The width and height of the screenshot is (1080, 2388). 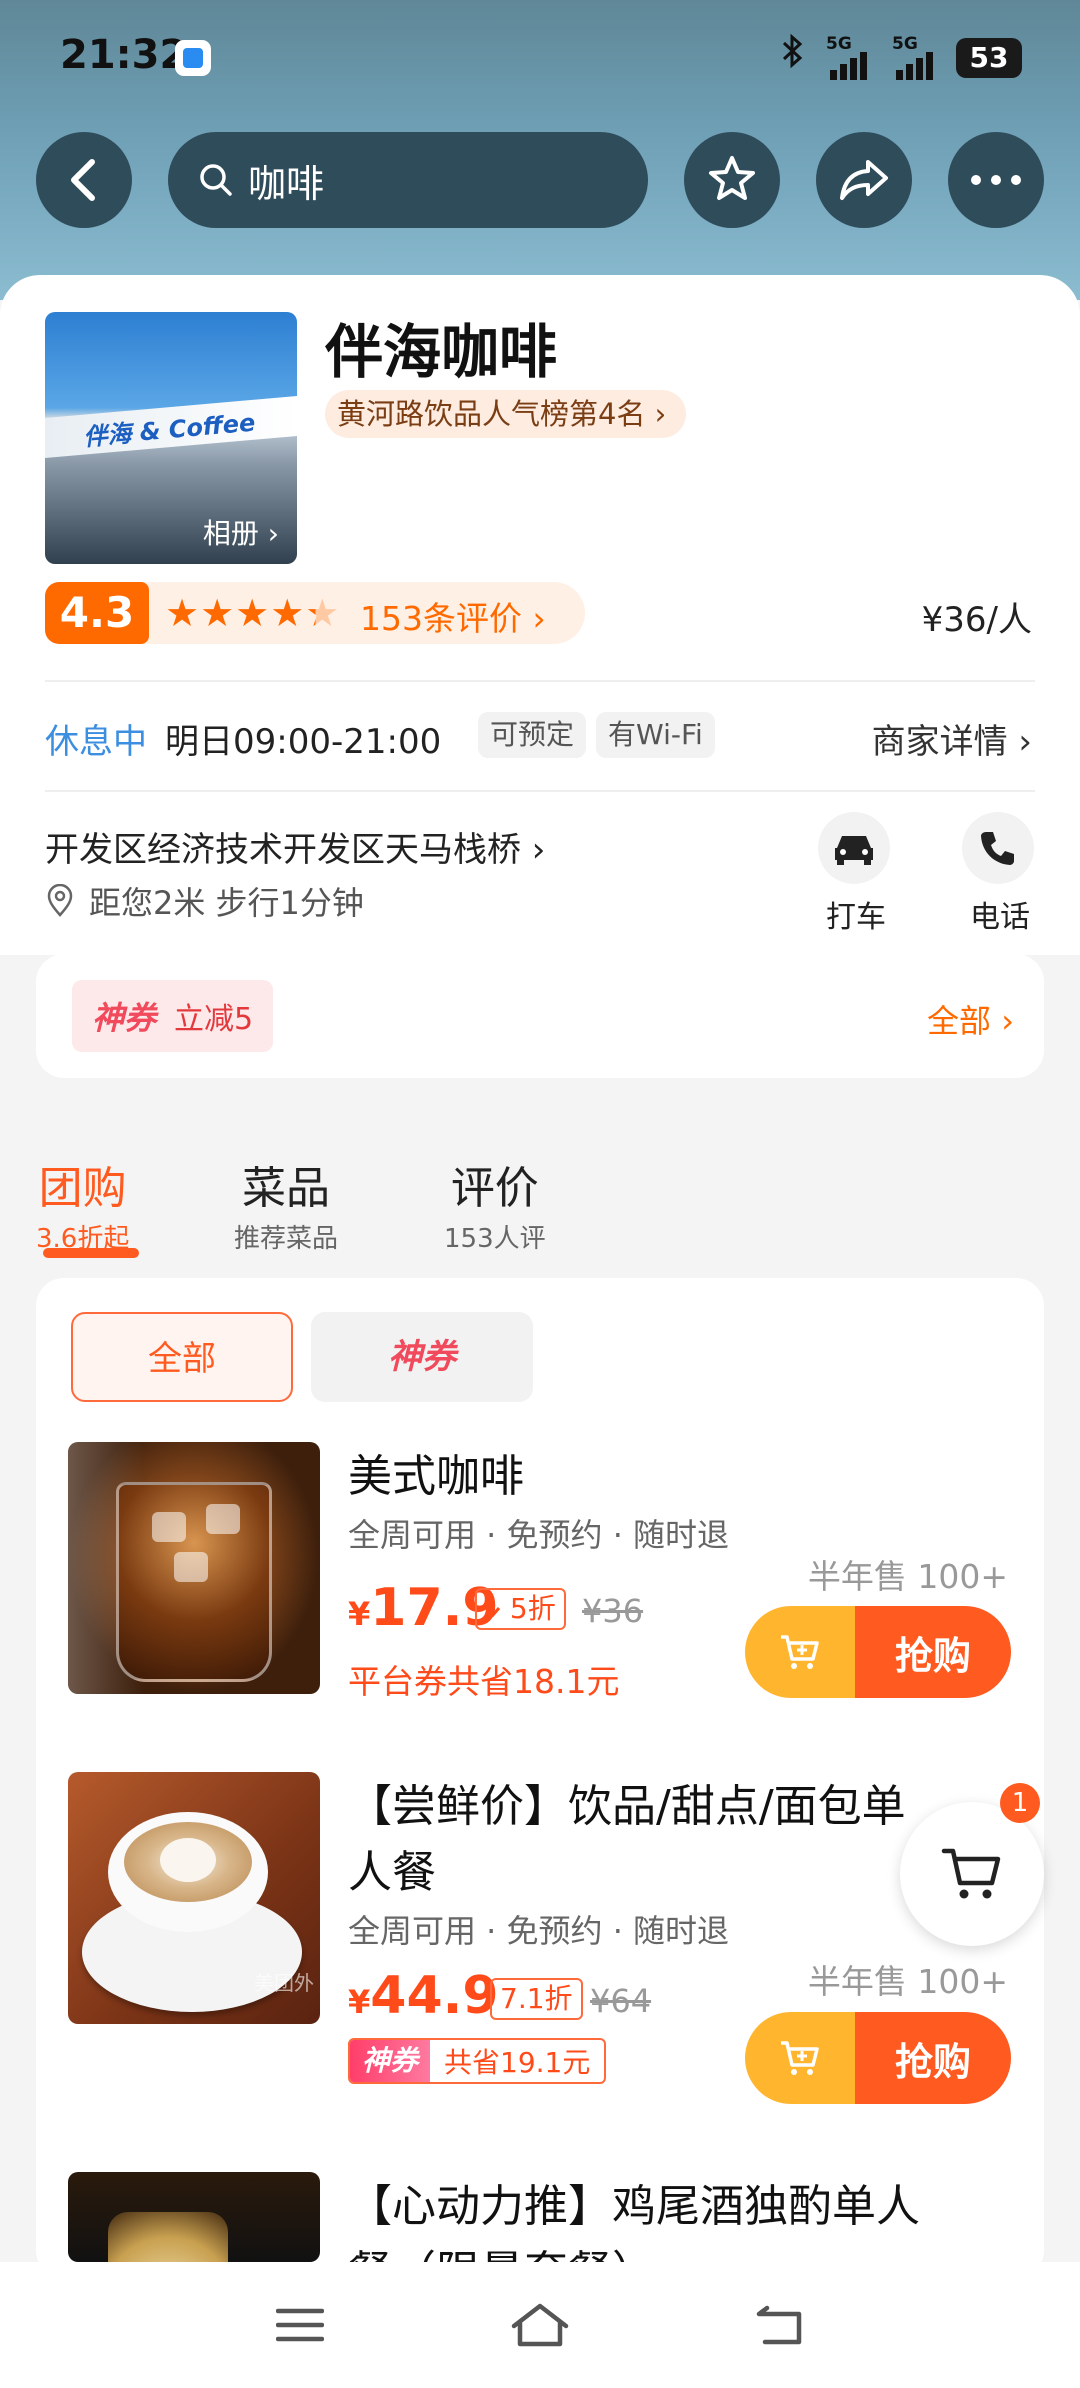 What do you see at coordinates (484, 1681) in the screenshot?
I see `deal-savings: 平台券共省18.1元` at bounding box center [484, 1681].